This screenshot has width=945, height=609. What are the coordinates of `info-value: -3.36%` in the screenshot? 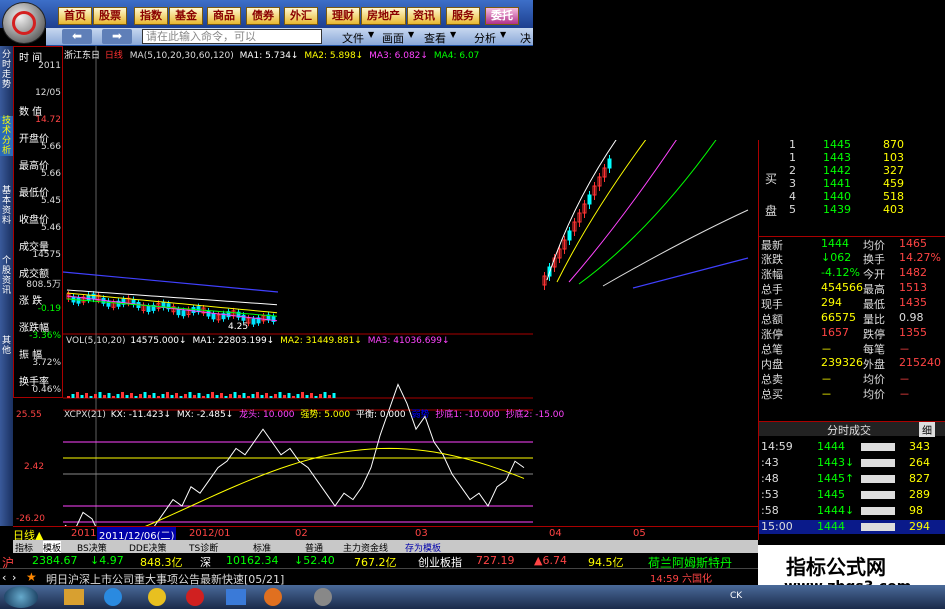 It's located at (45, 336).